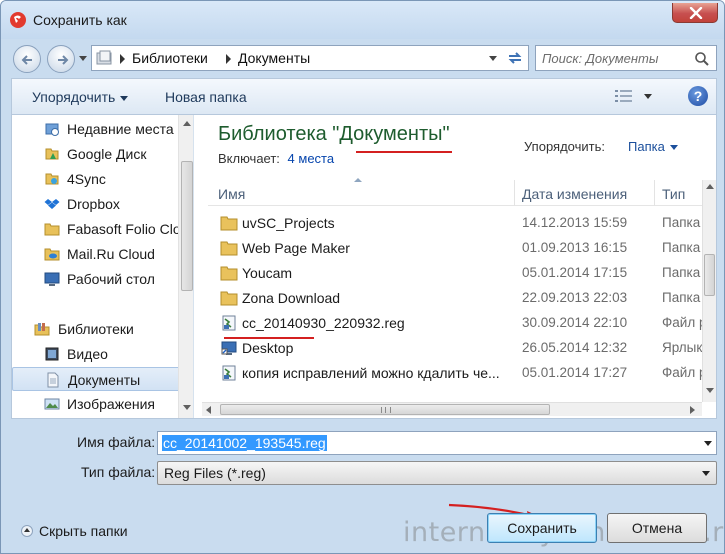  Describe the element at coordinates (52, 129) in the screenshot. I see `recent-places-icon` at that location.